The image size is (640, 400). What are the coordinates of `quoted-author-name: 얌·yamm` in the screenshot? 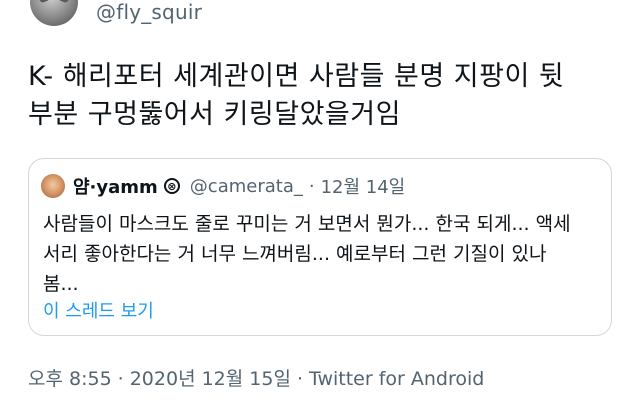 It's located at (115, 186).